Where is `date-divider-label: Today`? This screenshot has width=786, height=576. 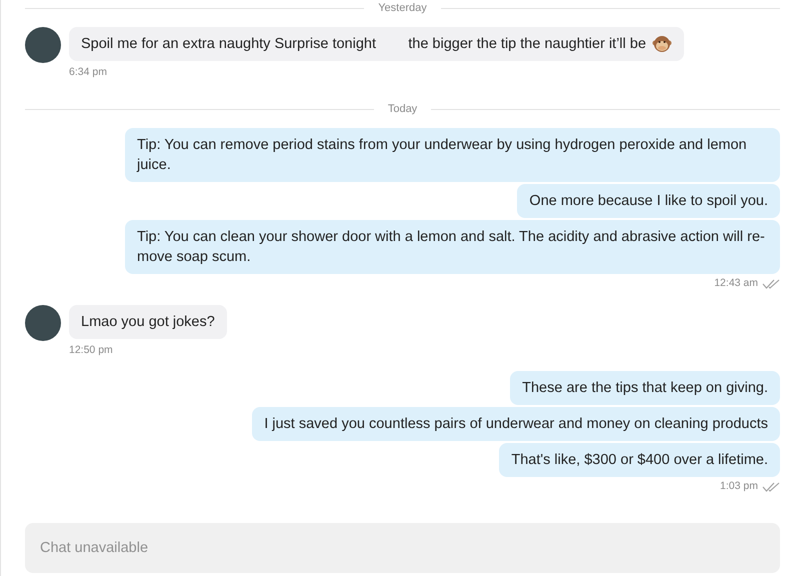
date-divider-label: Today is located at coordinates (403, 110).